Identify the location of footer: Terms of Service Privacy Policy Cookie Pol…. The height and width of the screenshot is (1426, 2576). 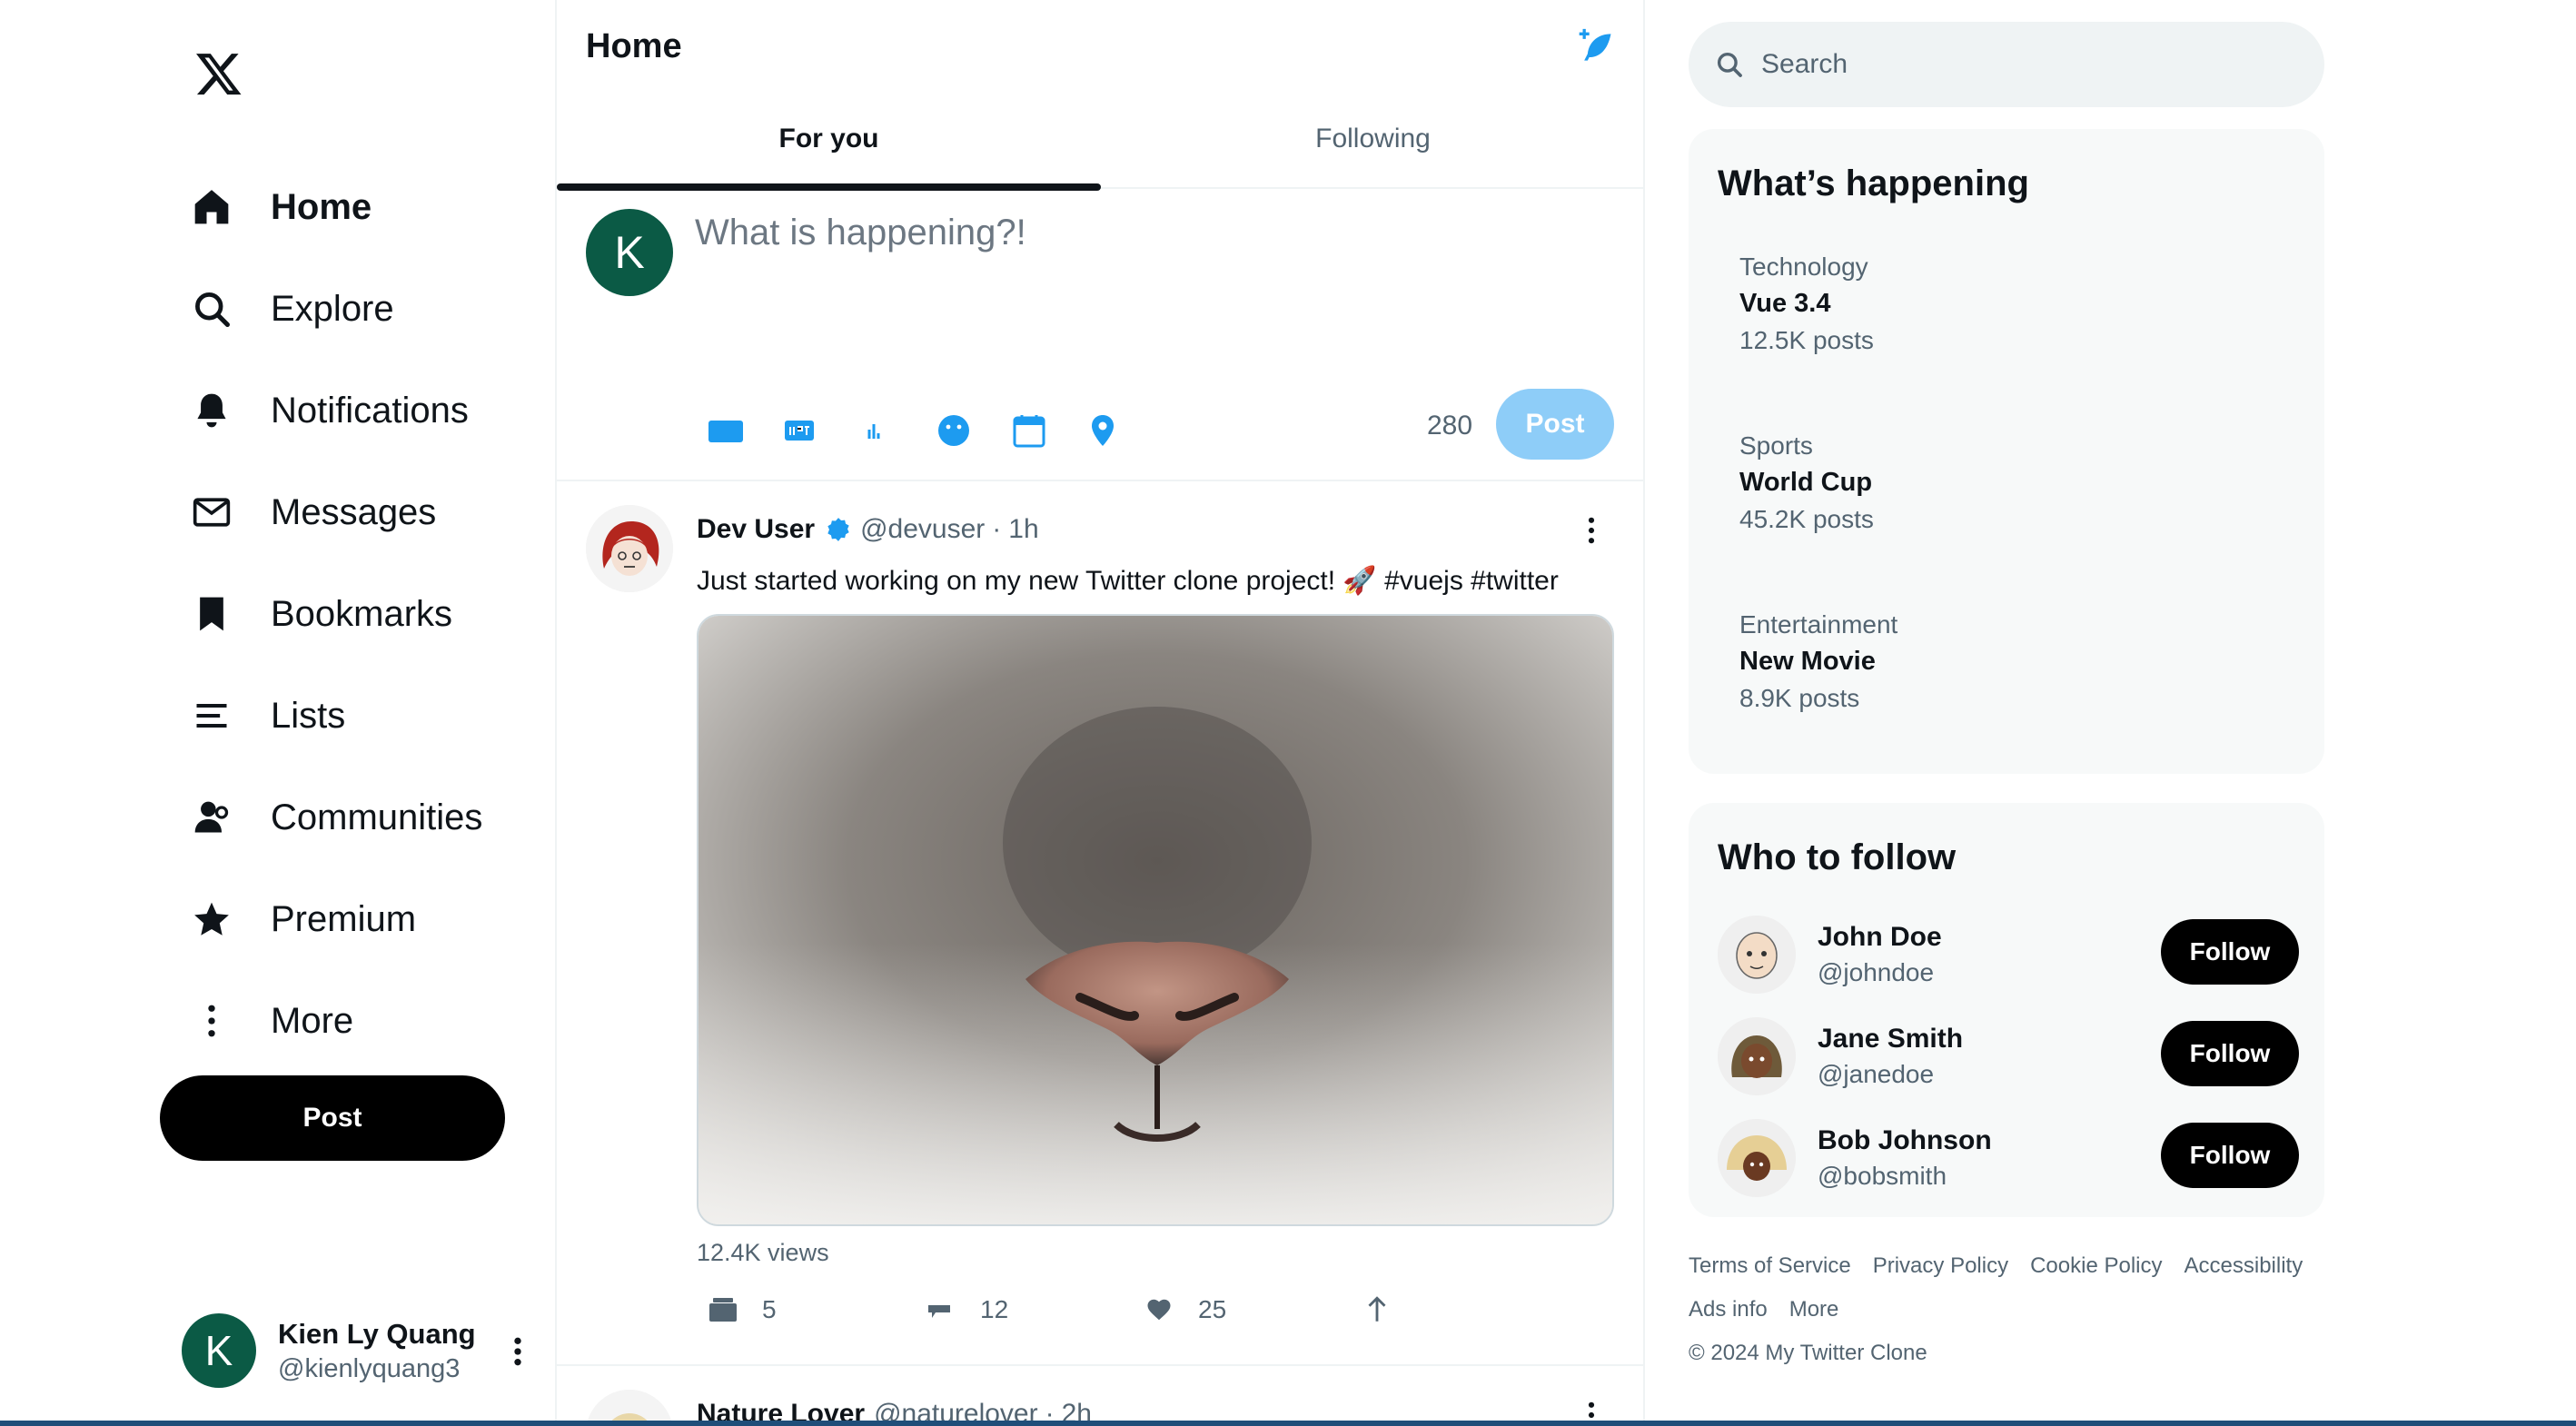
(2016, 1309).